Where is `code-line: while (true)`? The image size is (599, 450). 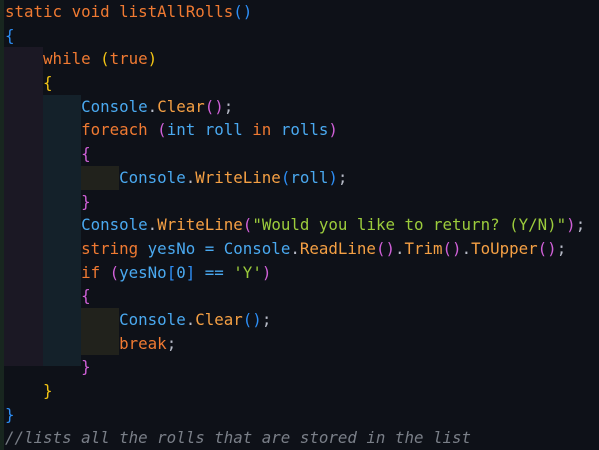
code-line: while (true) is located at coordinates (295, 59).